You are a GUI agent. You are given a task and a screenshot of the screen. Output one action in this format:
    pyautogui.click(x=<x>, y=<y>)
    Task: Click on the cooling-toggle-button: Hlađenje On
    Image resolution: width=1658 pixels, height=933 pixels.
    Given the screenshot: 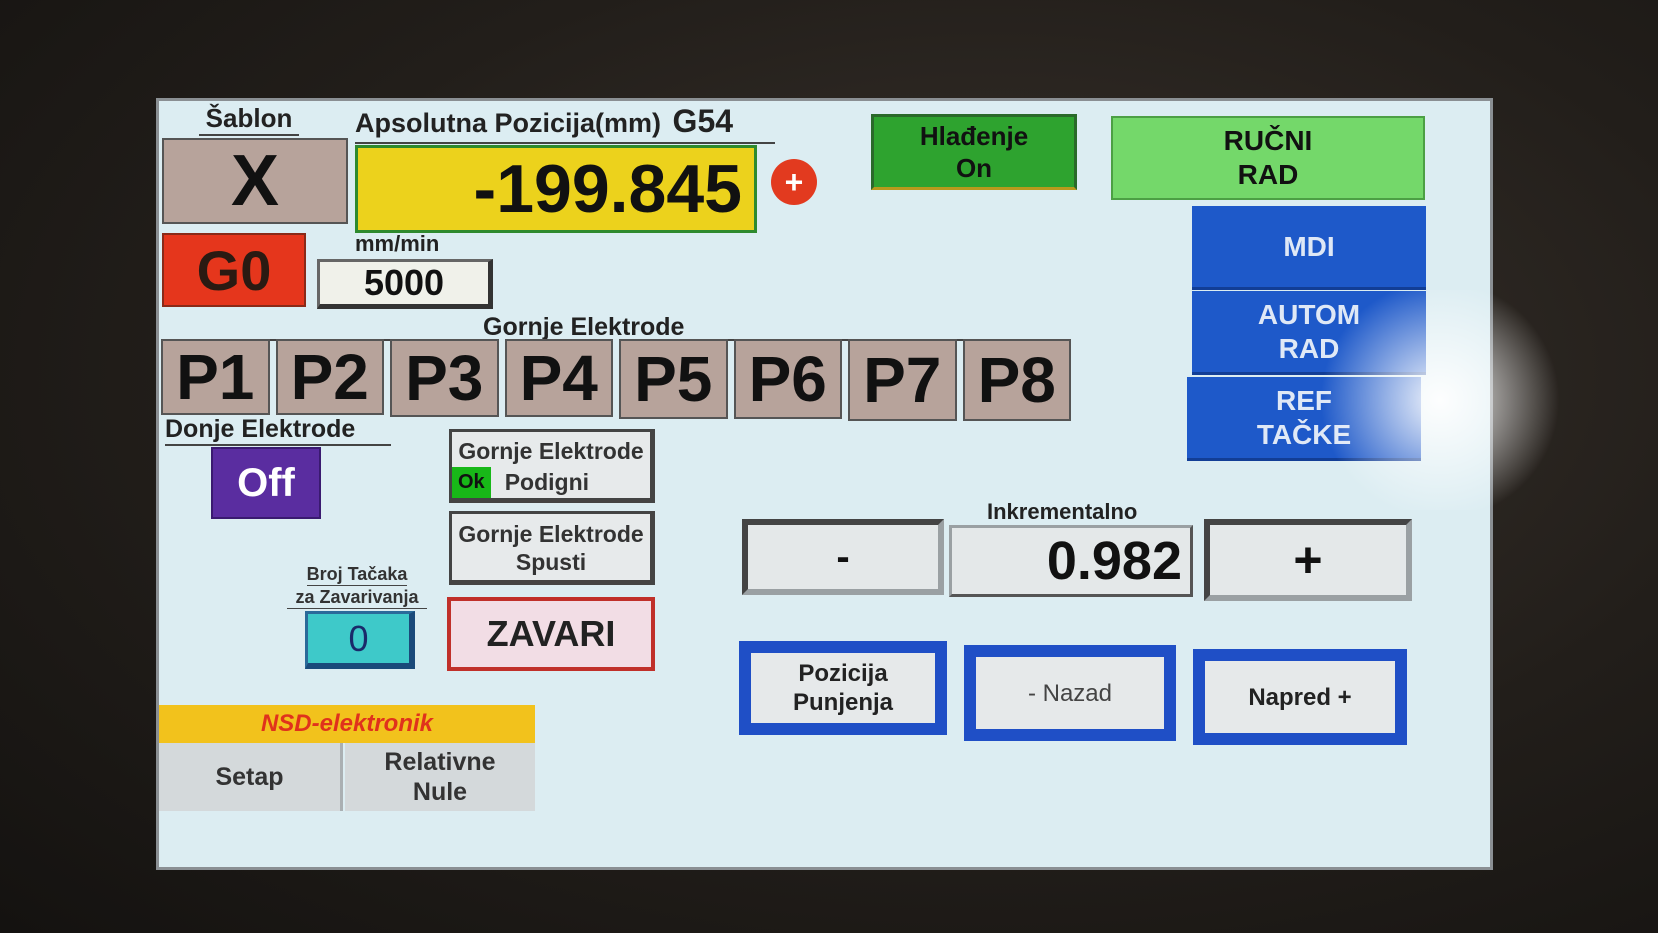 What is the action you would take?
    pyautogui.click(x=974, y=152)
    